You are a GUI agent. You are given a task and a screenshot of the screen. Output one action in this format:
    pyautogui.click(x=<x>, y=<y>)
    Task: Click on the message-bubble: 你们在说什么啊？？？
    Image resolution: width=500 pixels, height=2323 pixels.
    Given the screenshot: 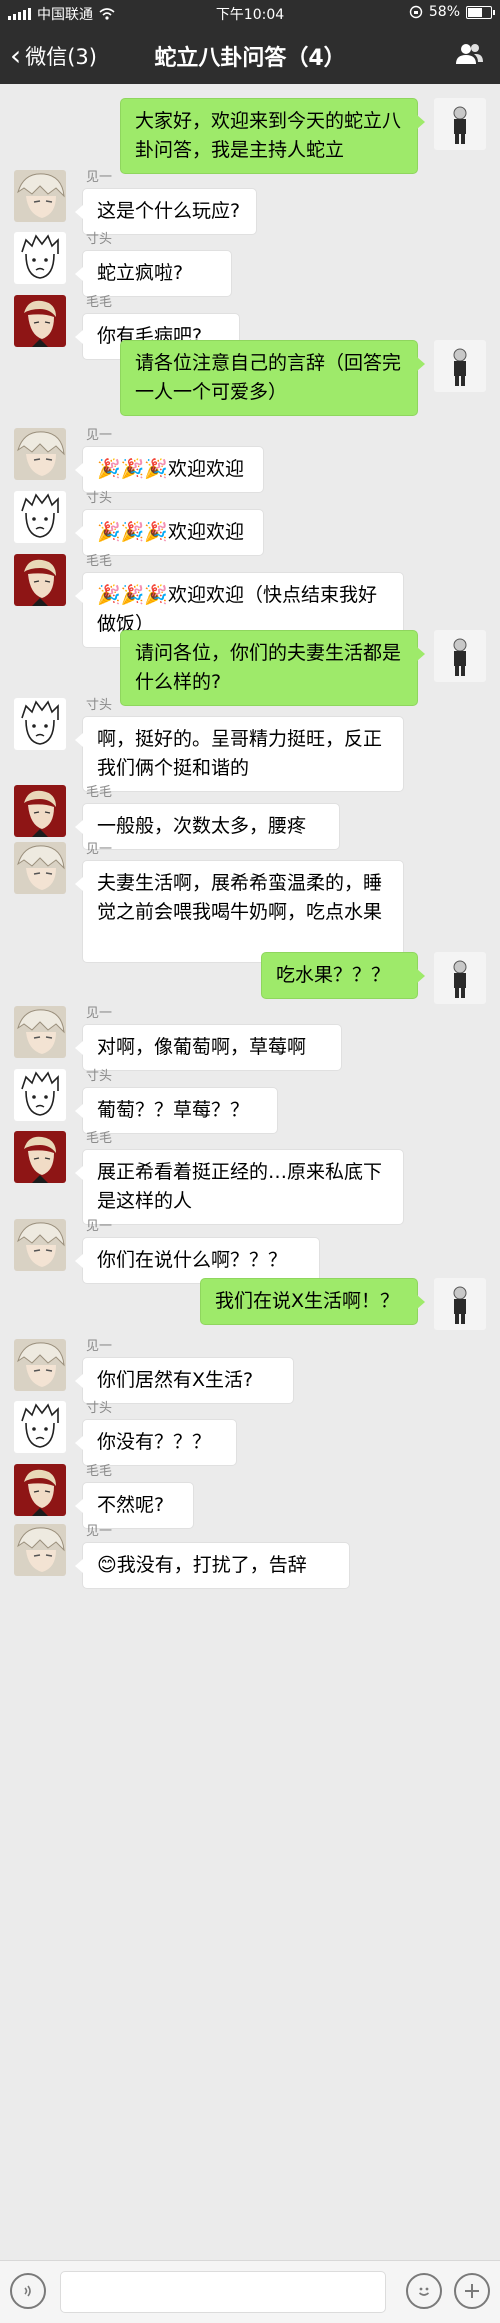 What is the action you would take?
    pyautogui.click(x=197, y=1260)
    